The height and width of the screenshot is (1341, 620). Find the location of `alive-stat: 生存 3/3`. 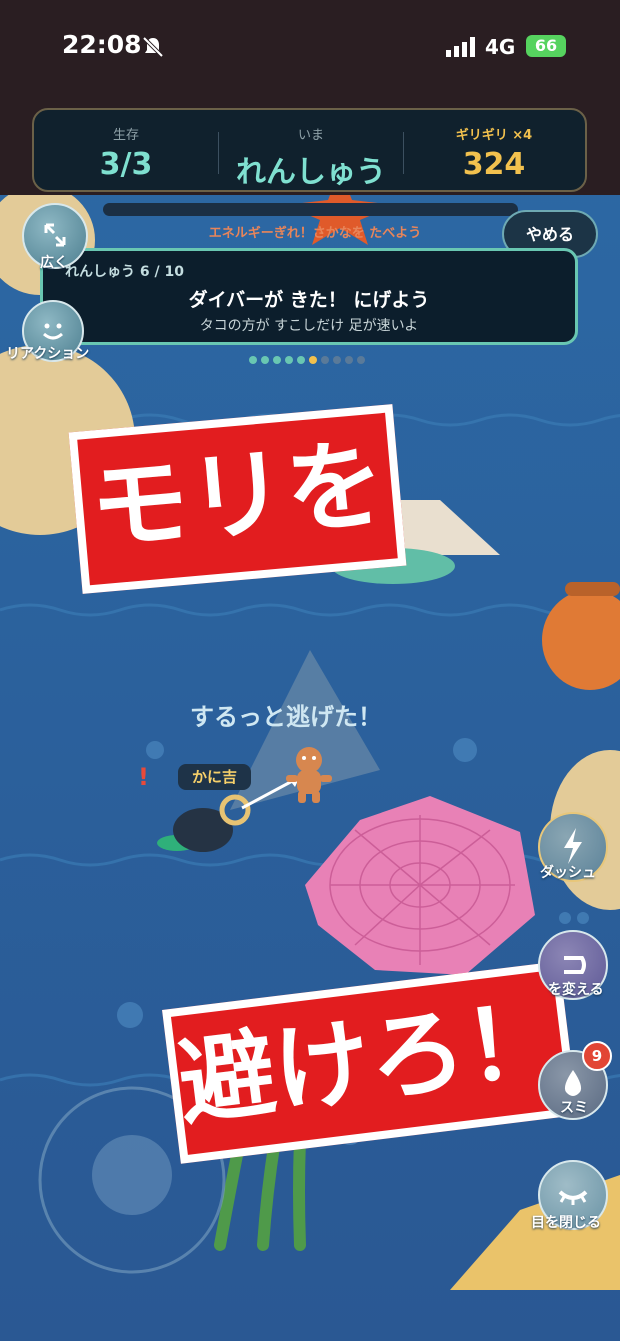

alive-stat: 生存 3/3 is located at coordinates (126, 153).